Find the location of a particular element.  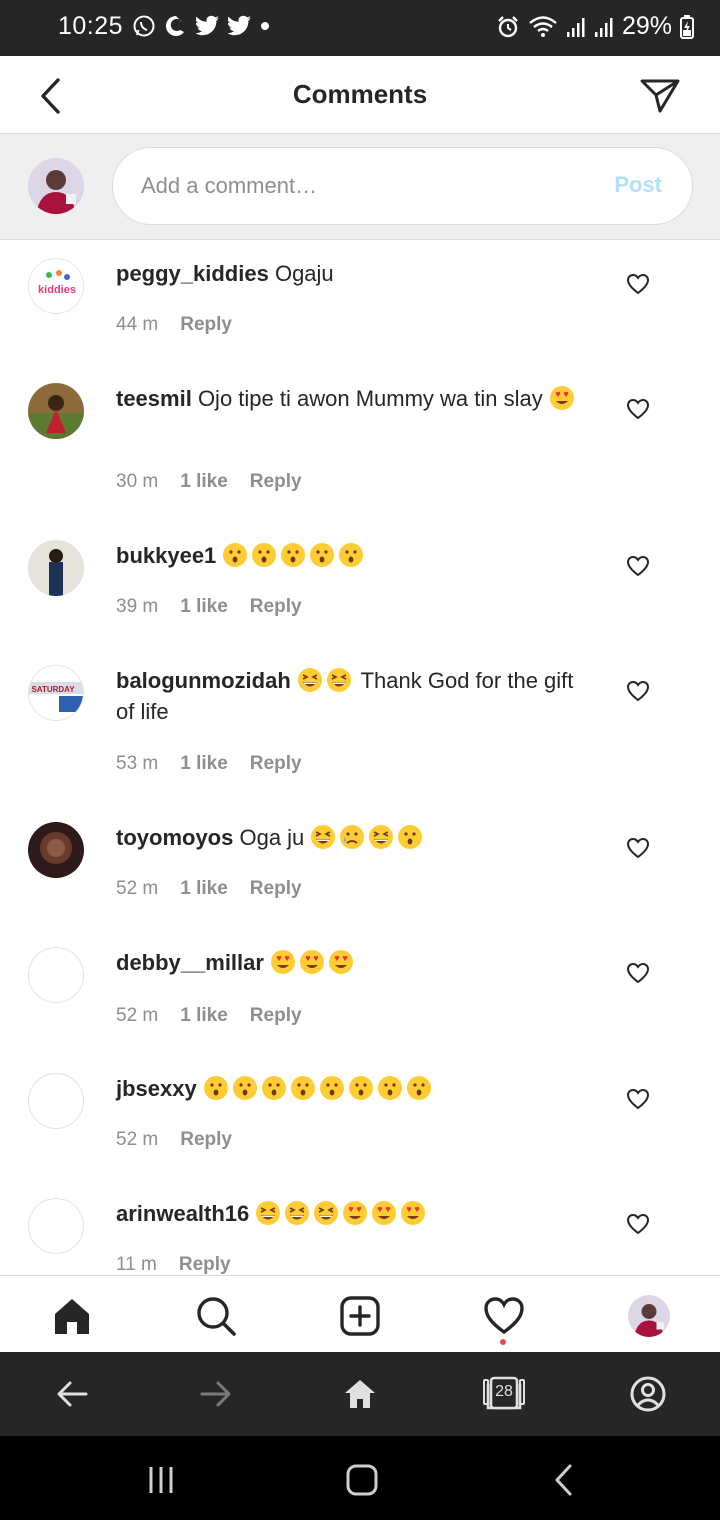

comments-header: Comments is located at coordinates (360, 95).